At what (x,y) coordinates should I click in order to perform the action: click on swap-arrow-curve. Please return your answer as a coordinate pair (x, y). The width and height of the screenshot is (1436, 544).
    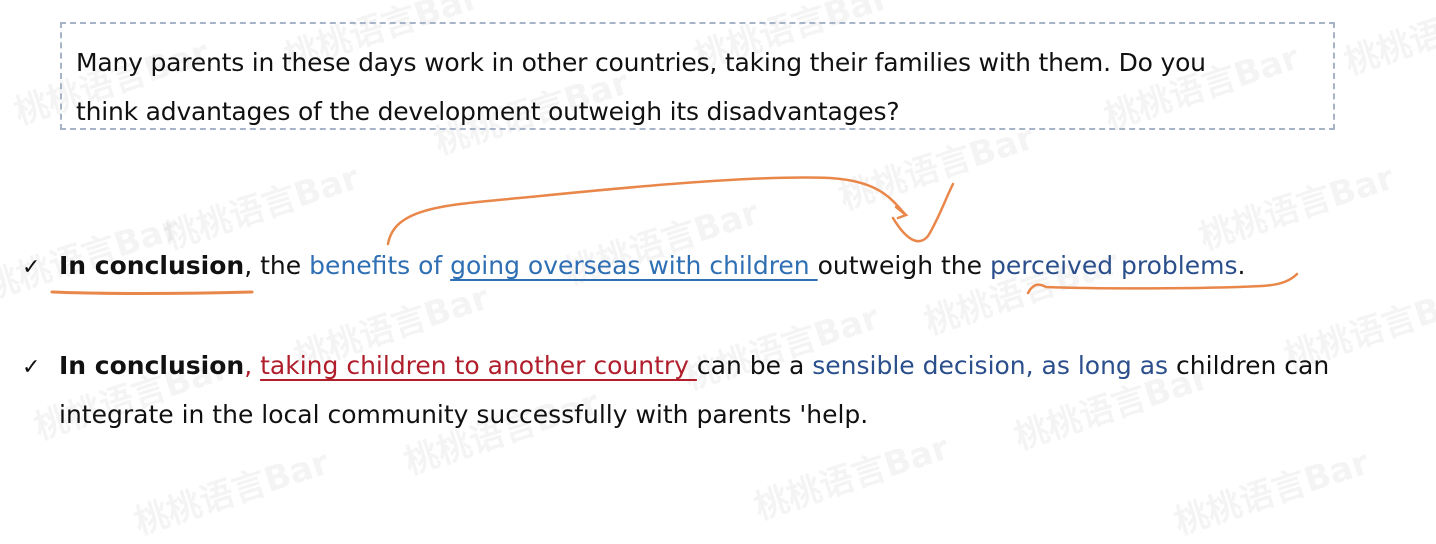
    Looking at the image, I should click on (646, 211).